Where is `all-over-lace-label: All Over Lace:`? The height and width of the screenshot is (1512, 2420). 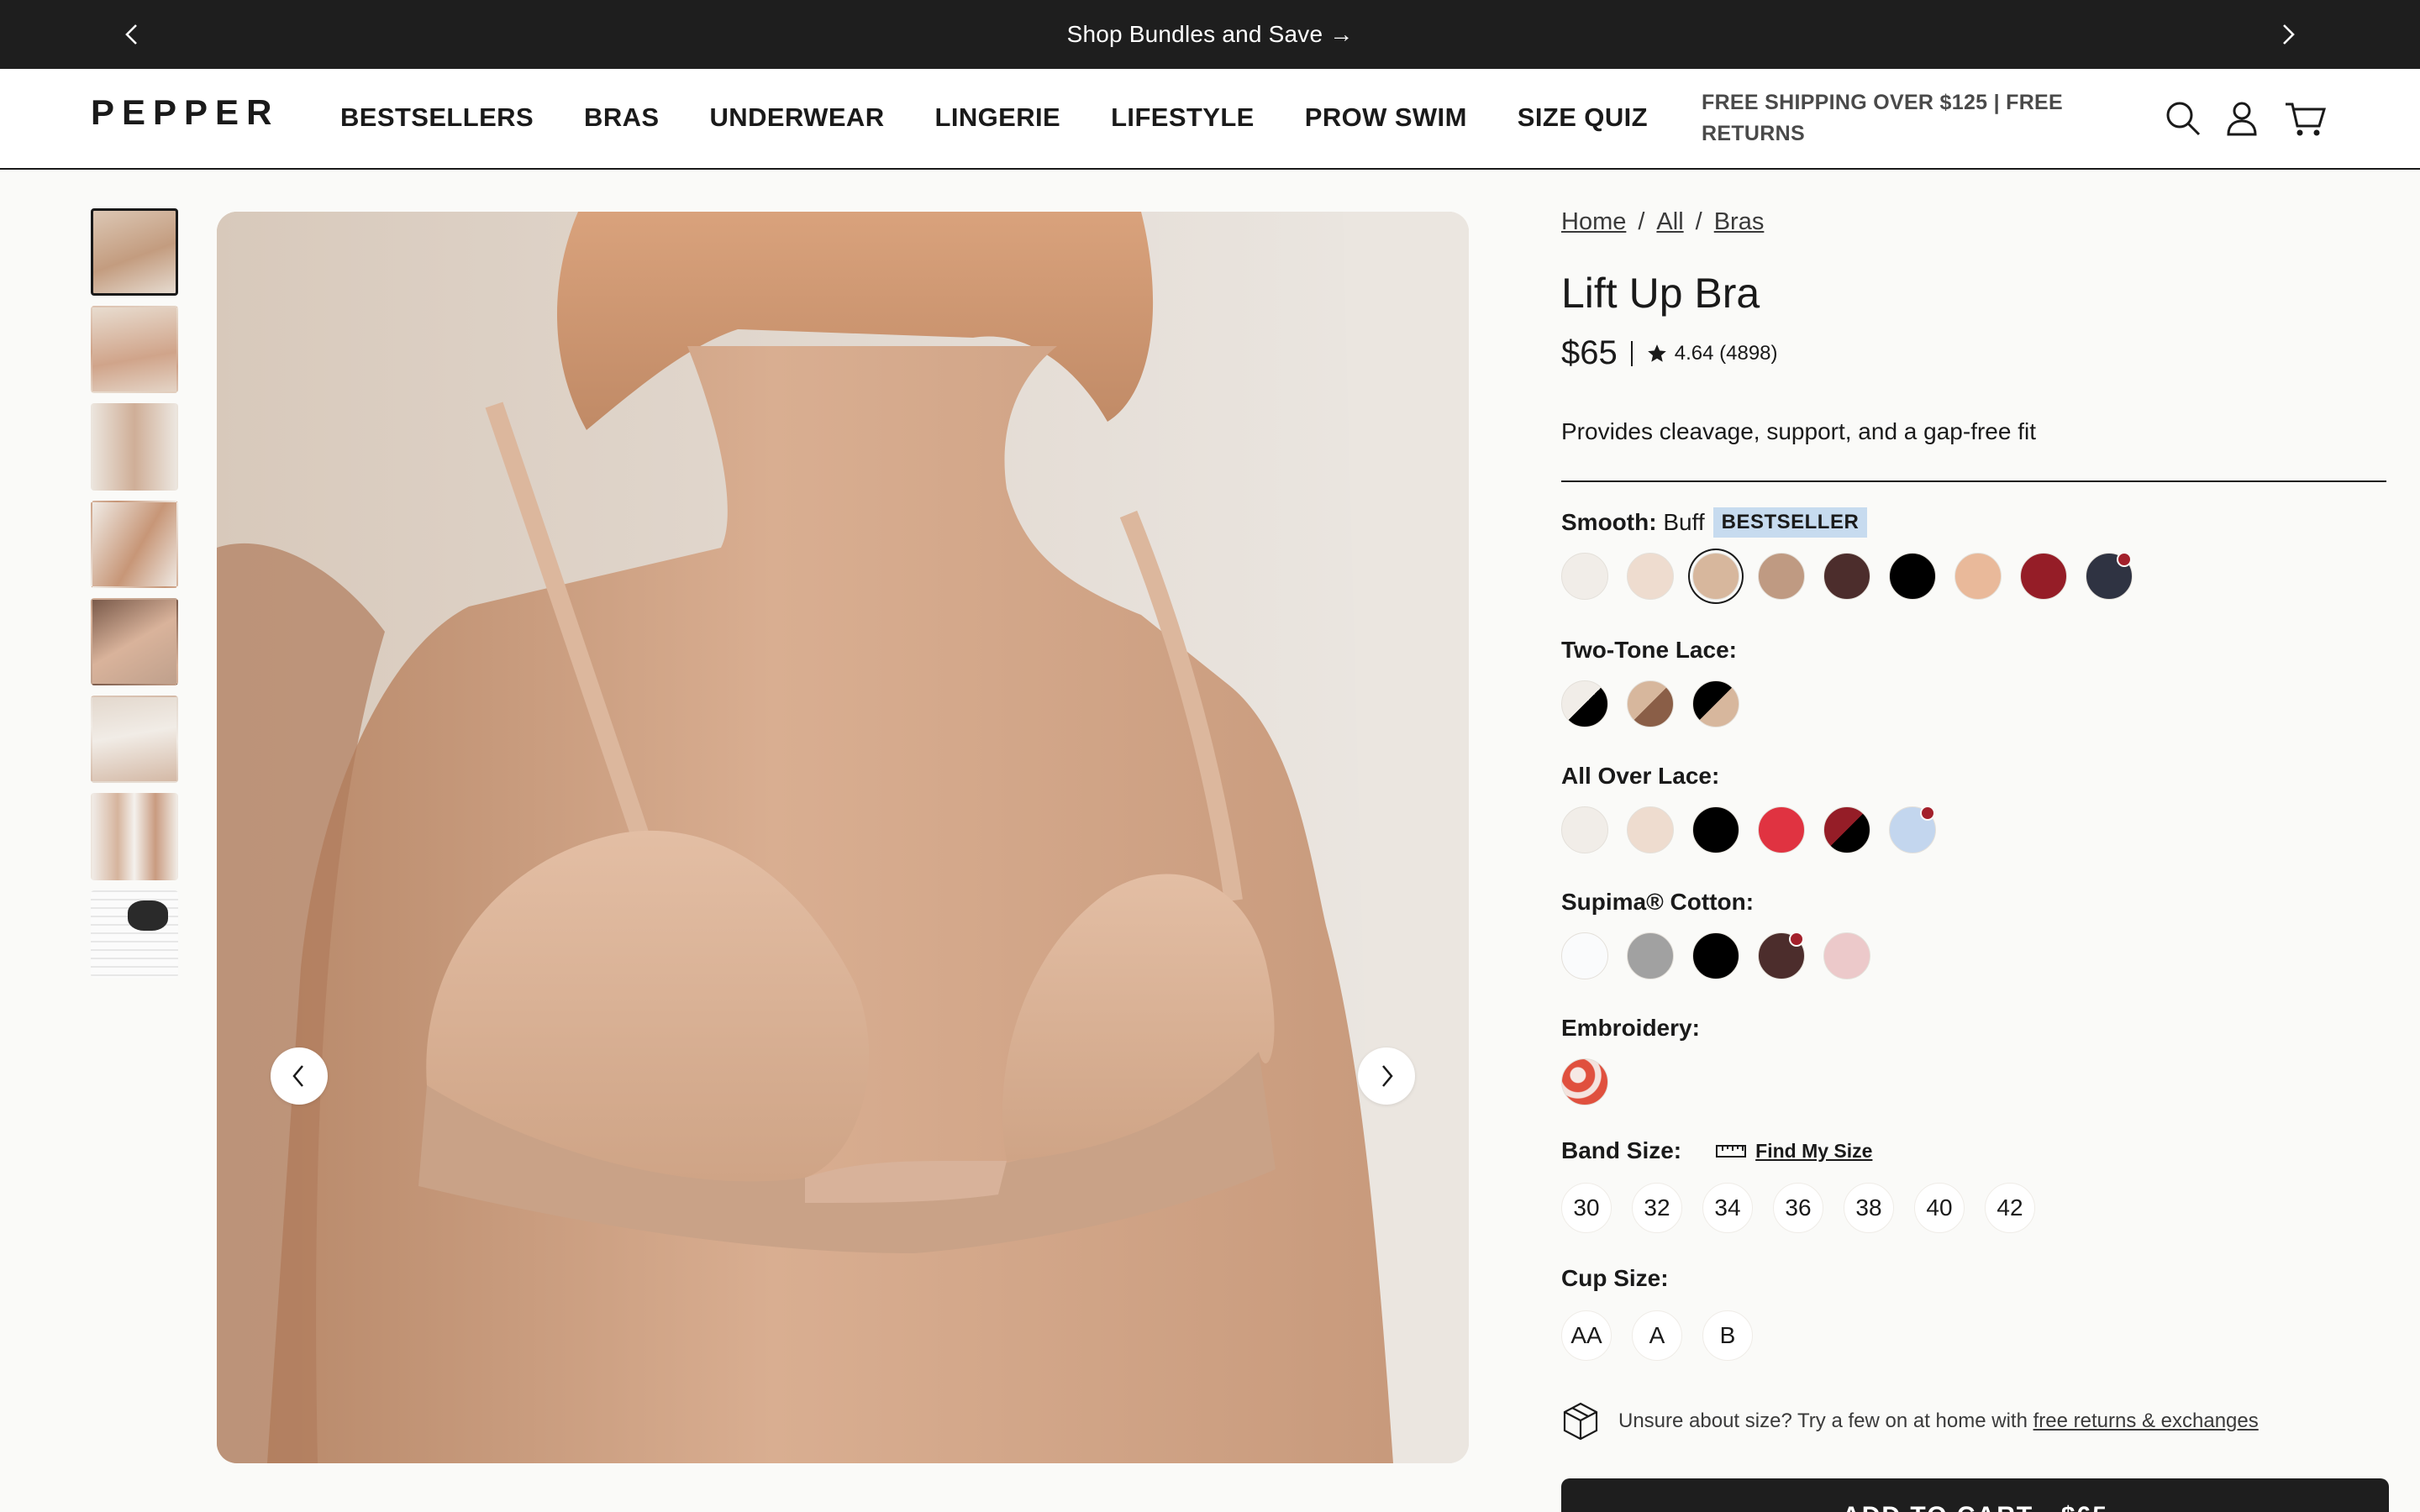 all-over-lace-label: All Over Lace: is located at coordinates (1640, 776).